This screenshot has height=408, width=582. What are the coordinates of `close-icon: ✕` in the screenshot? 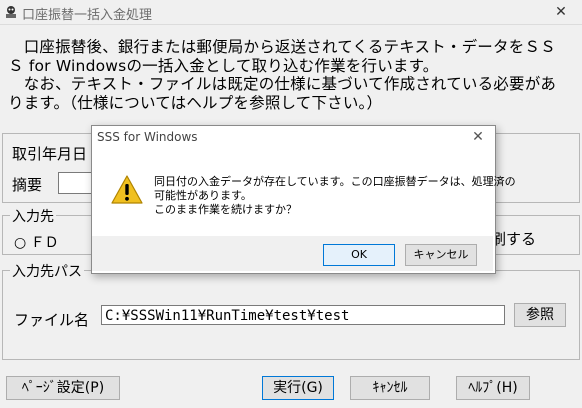 It's located at (561, 12).